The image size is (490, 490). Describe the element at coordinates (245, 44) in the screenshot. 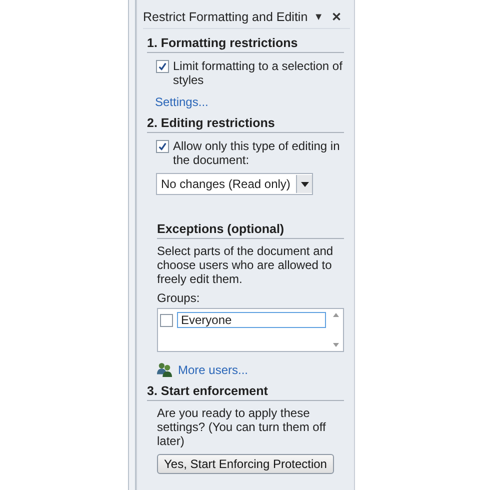

I see `section-heading: 1. Formatting restrictions` at that location.